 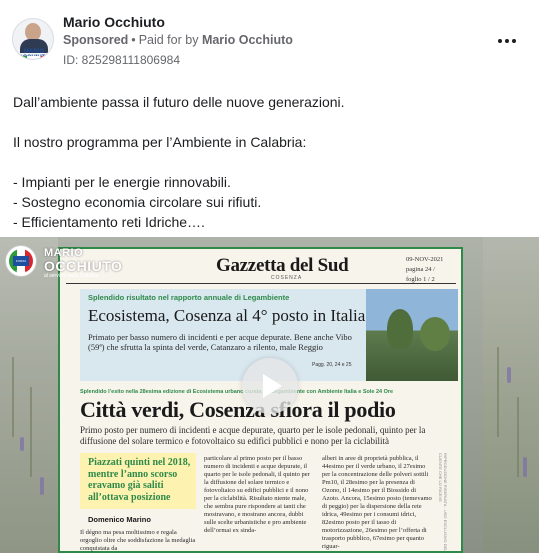 What do you see at coordinates (425, 259) in the screenshot?
I see `newspaper-date: 09-NOV-2021` at bounding box center [425, 259].